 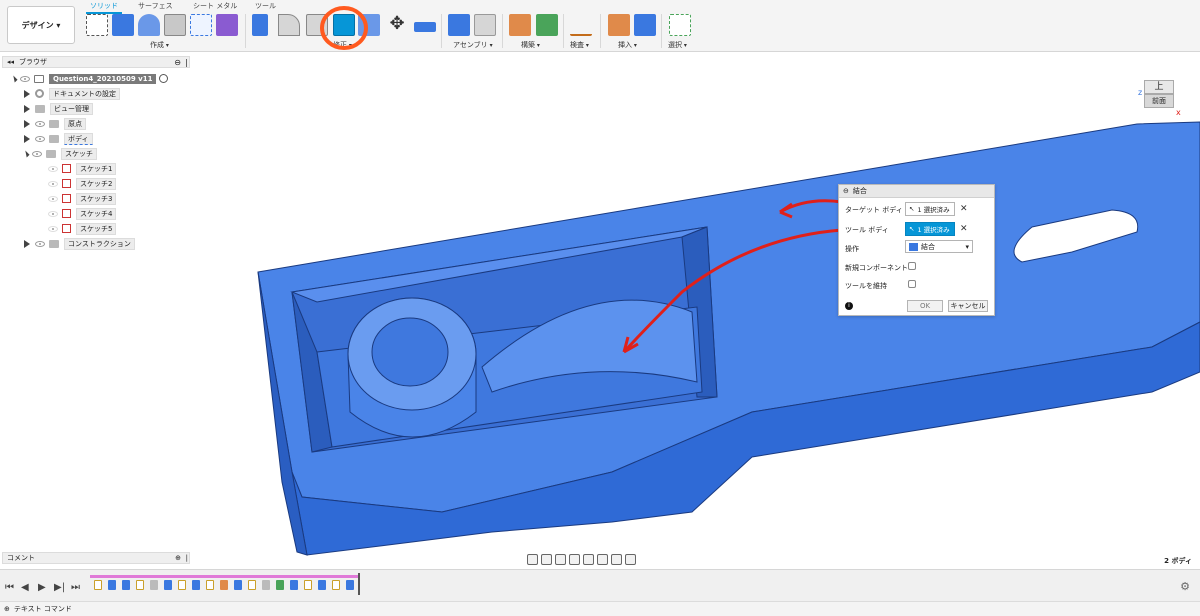 I want to click on tab-sheet-metal: シート メタル, so click(x=215, y=6).